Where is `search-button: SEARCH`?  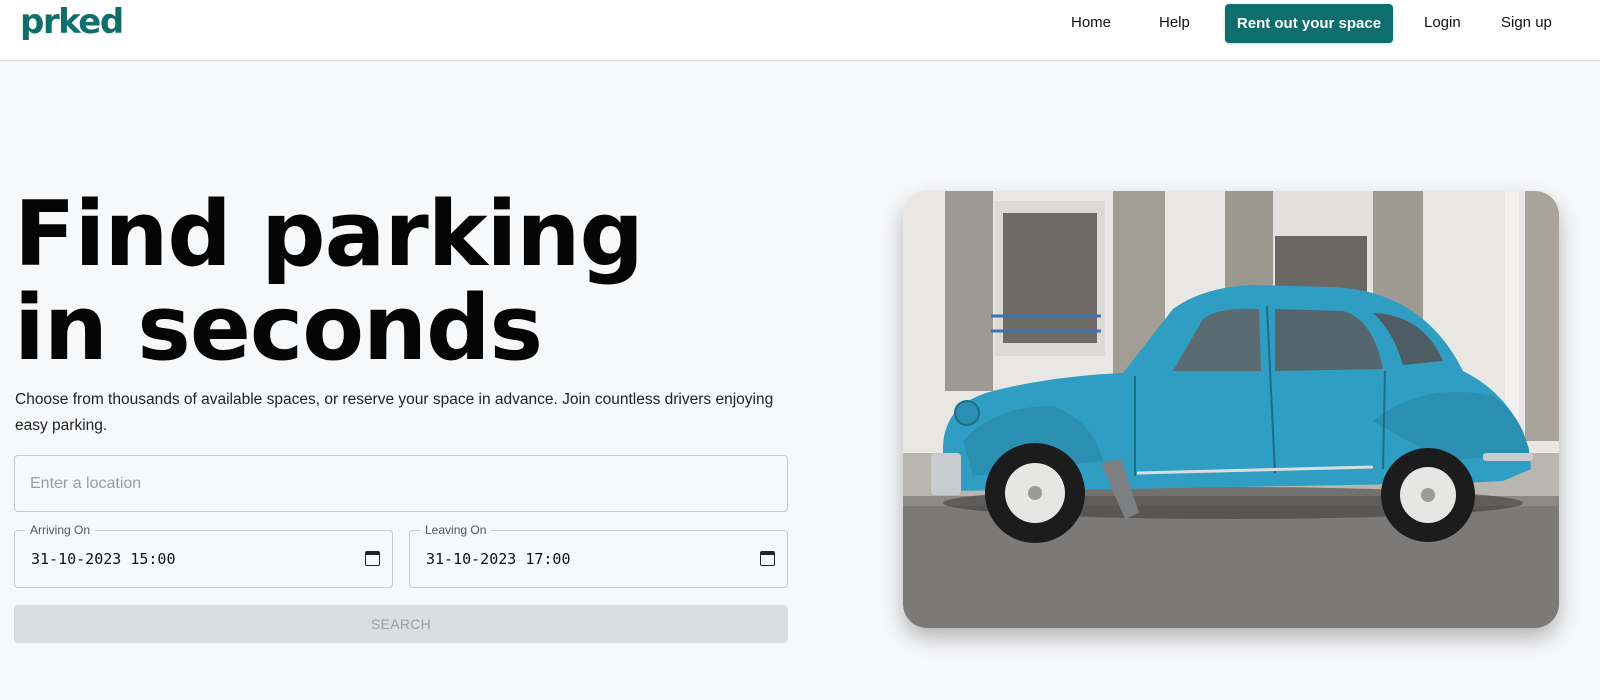
search-button: SEARCH is located at coordinates (401, 624).